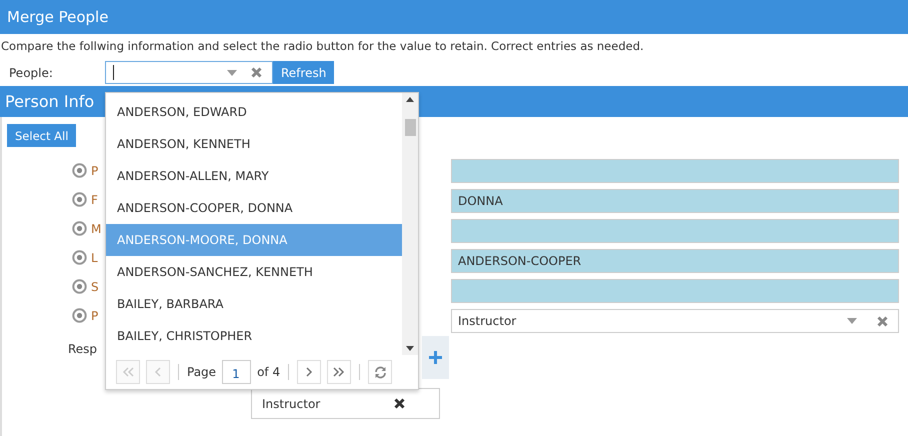 Image resolution: width=908 pixels, height=436 pixels. I want to click on right-chevron-icon, so click(309, 372).